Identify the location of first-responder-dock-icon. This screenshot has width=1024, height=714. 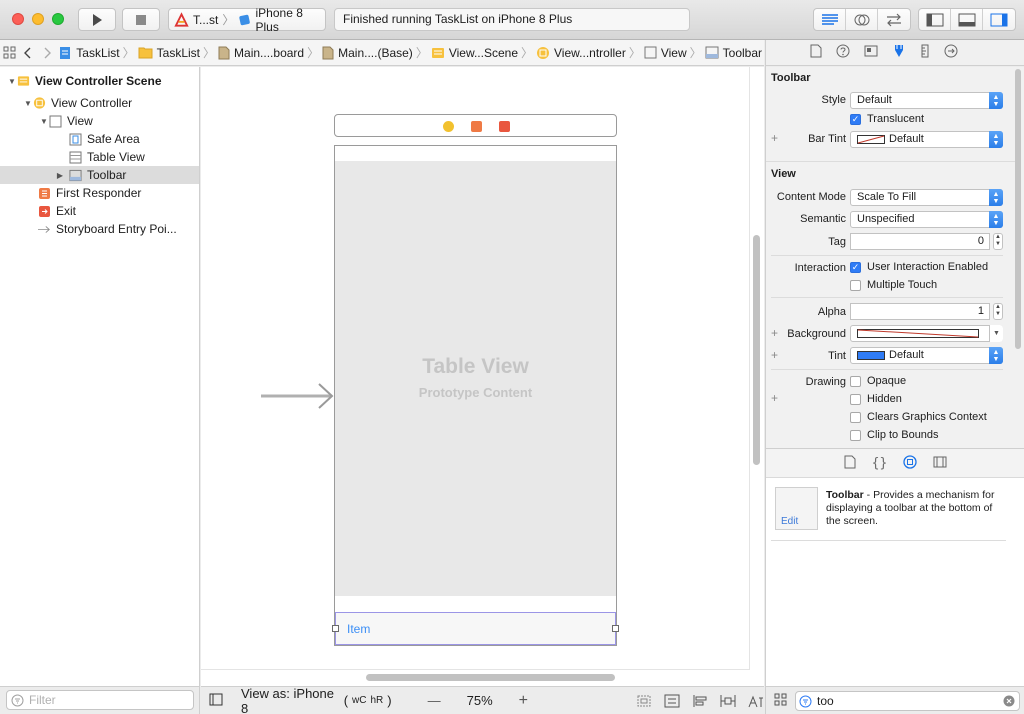
(476, 126).